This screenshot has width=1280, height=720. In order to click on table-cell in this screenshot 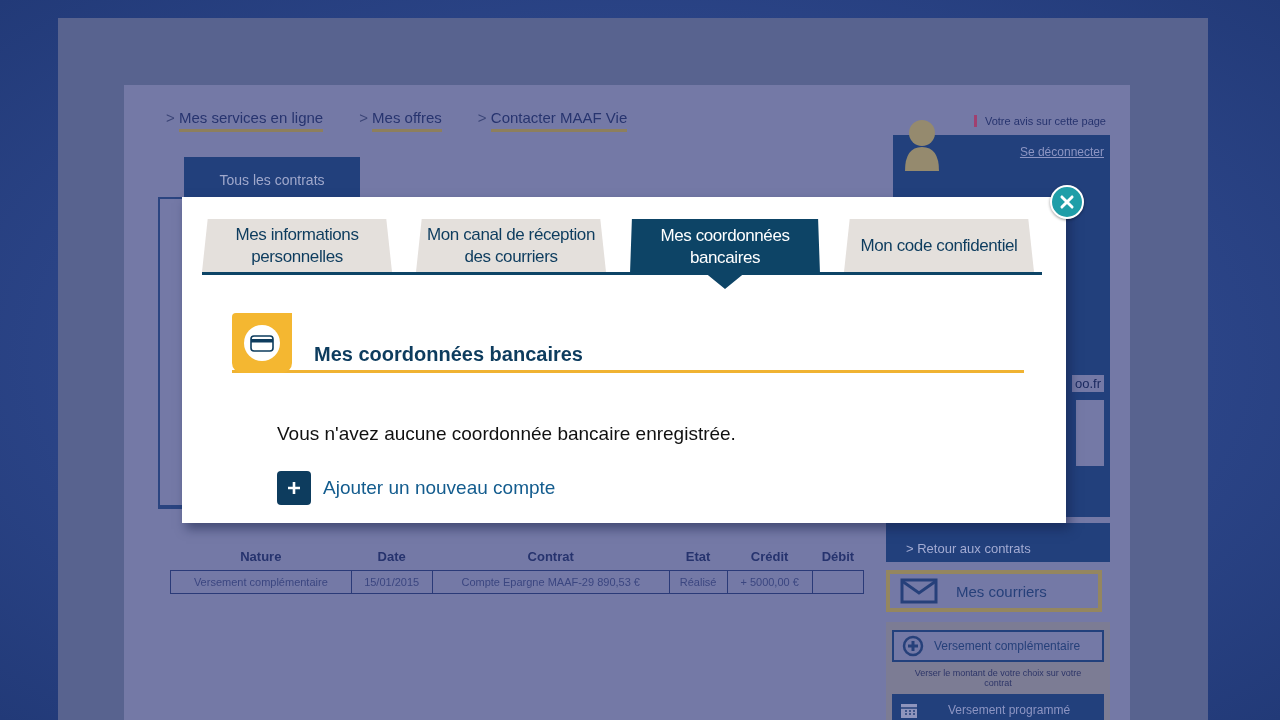, I will do `click(838, 582)`.